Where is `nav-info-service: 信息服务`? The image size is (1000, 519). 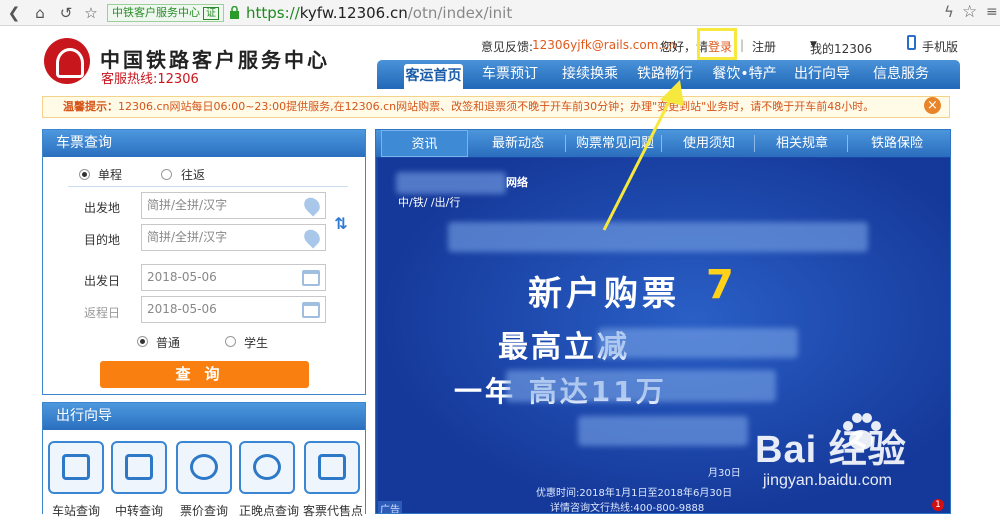
nav-info-service: 信息服务 is located at coordinates (901, 74).